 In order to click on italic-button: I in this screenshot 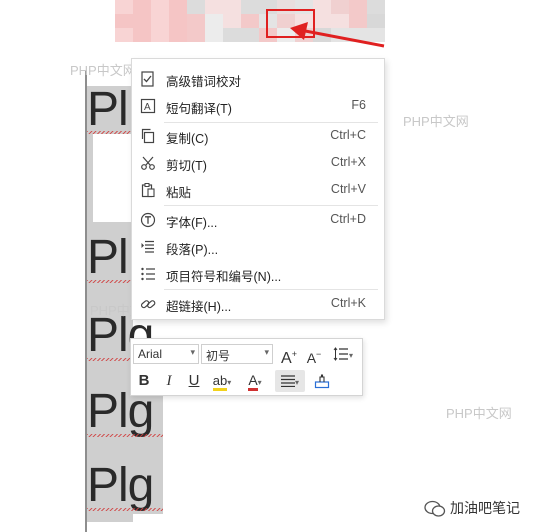, I will do `click(169, 381)`.